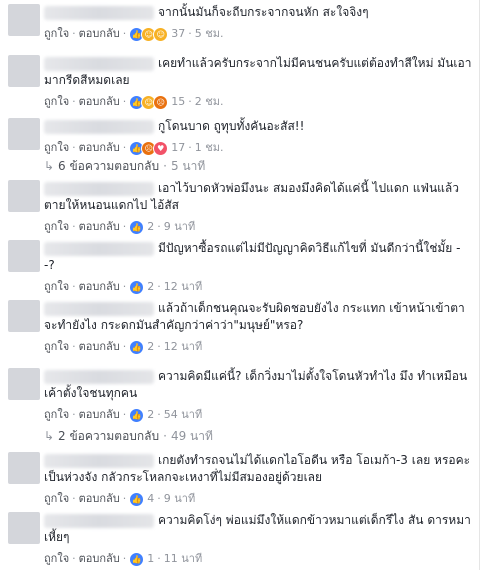  I want to click on replies-label: 6 ข้อความตอบกลับ, so click(108, 166).